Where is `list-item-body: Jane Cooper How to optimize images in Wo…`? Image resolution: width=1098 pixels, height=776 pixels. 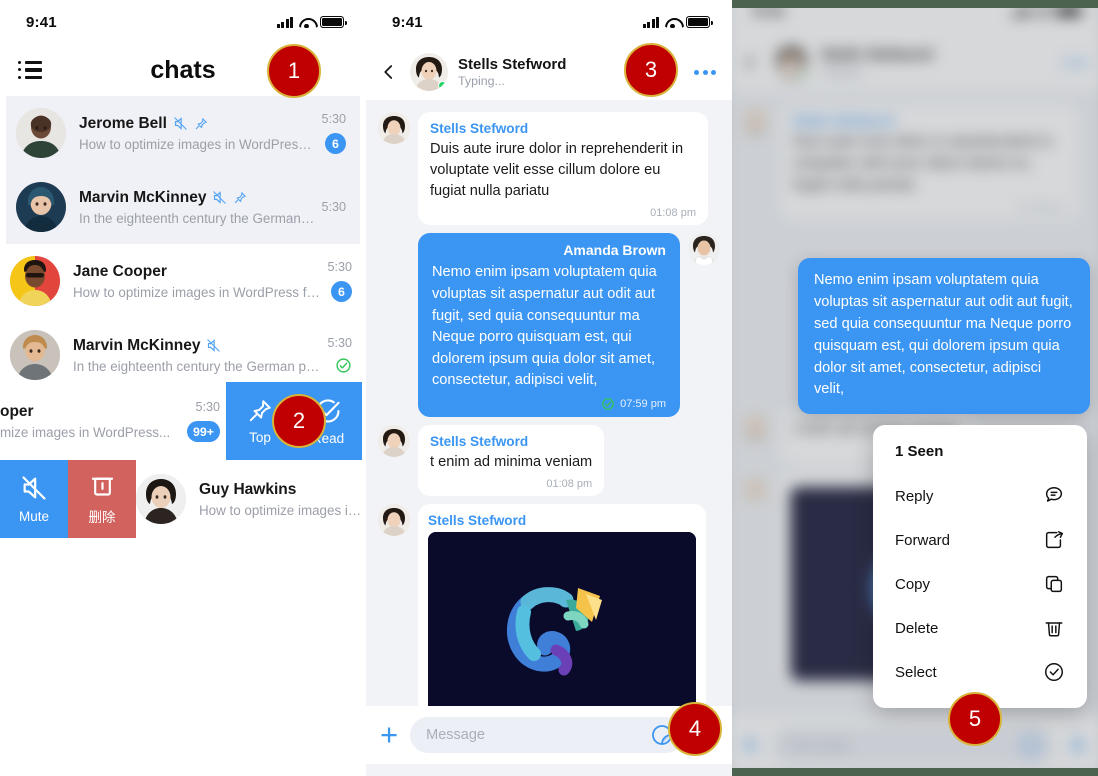
list-item-body: Jane Cooper How to optimize images in Wo… is located at coordinates (190, 281).